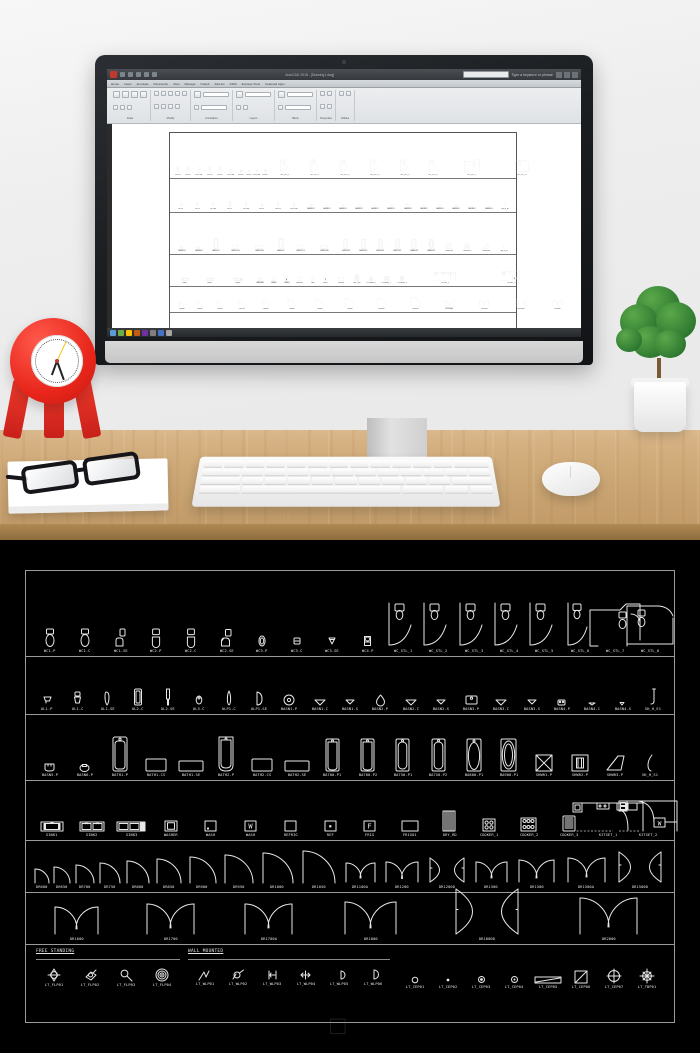 The image size is (700, 1053). I want to click on status-grid-icon, so click(121, 332).